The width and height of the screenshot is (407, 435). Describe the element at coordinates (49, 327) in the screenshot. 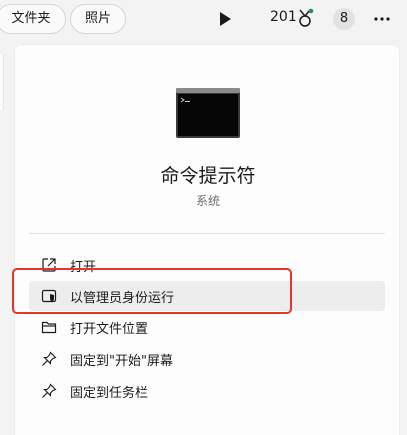

I see `folder-icon` at that location.